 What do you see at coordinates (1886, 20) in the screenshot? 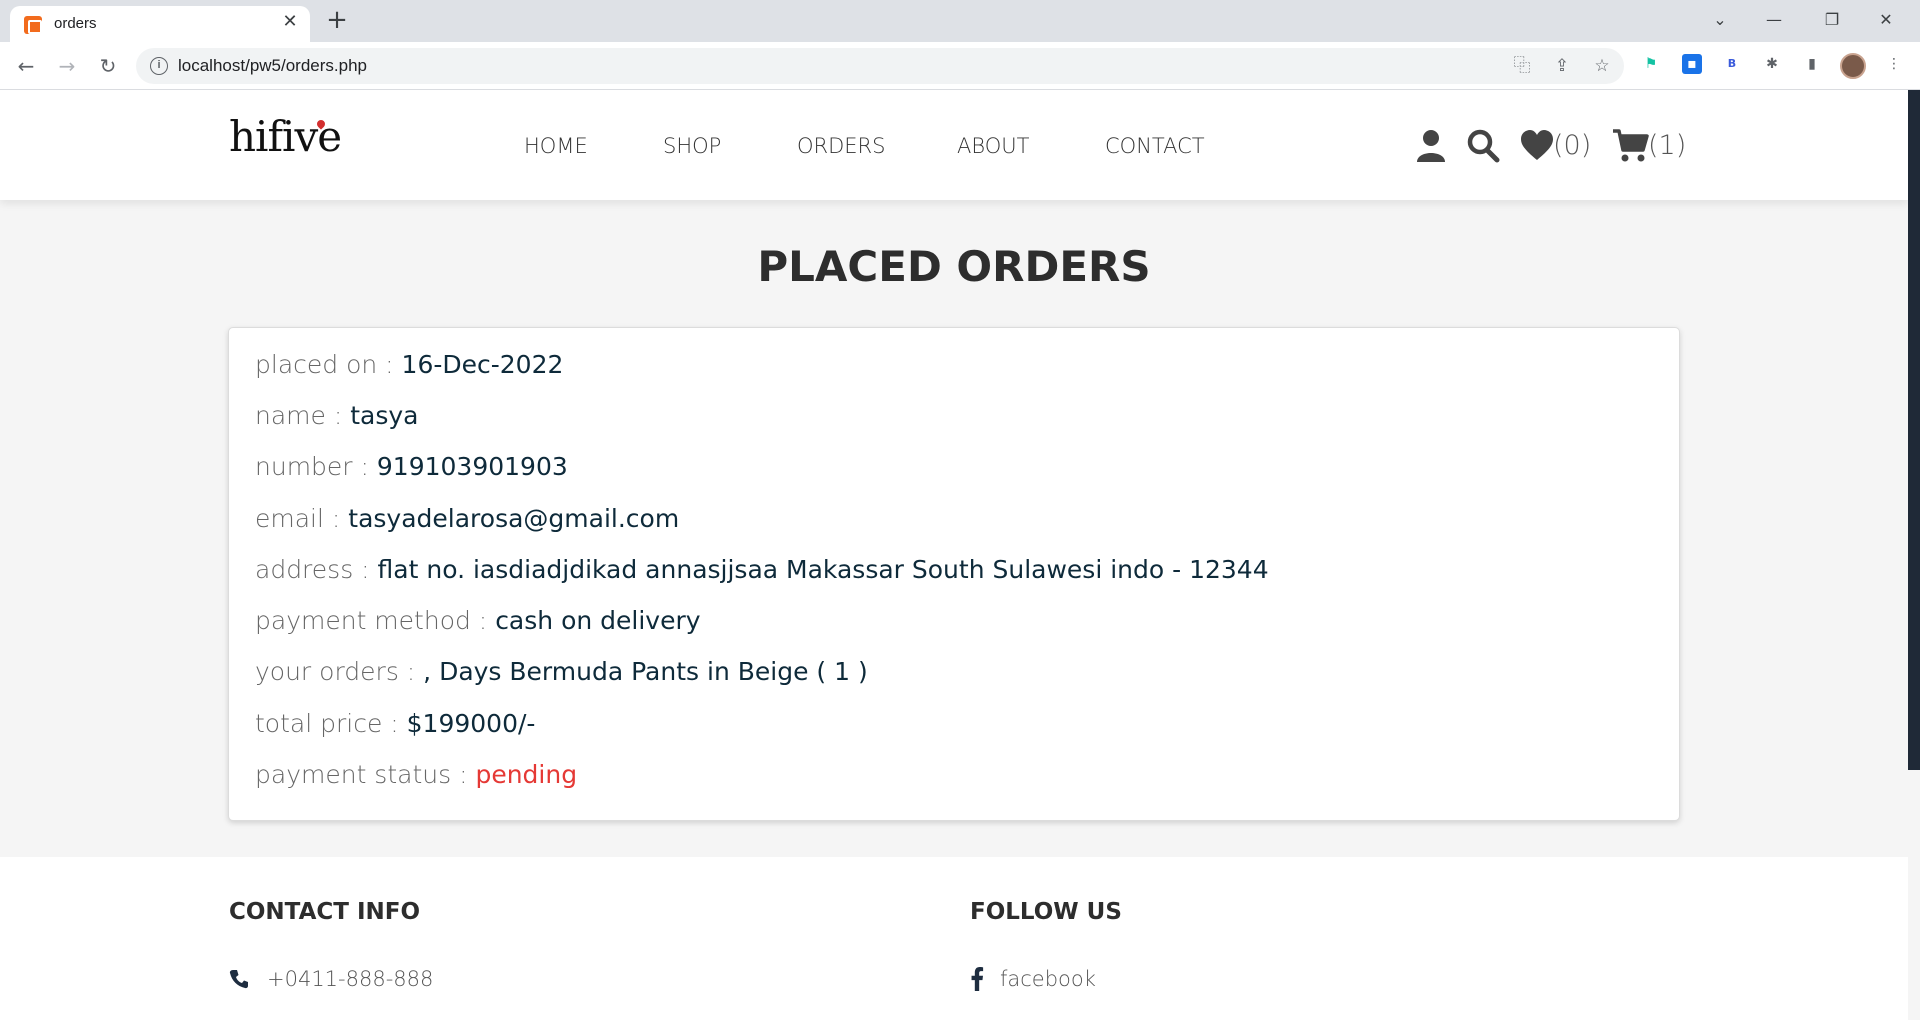
I see `close-window-button: ✕` at bounding box center [1886, 20].